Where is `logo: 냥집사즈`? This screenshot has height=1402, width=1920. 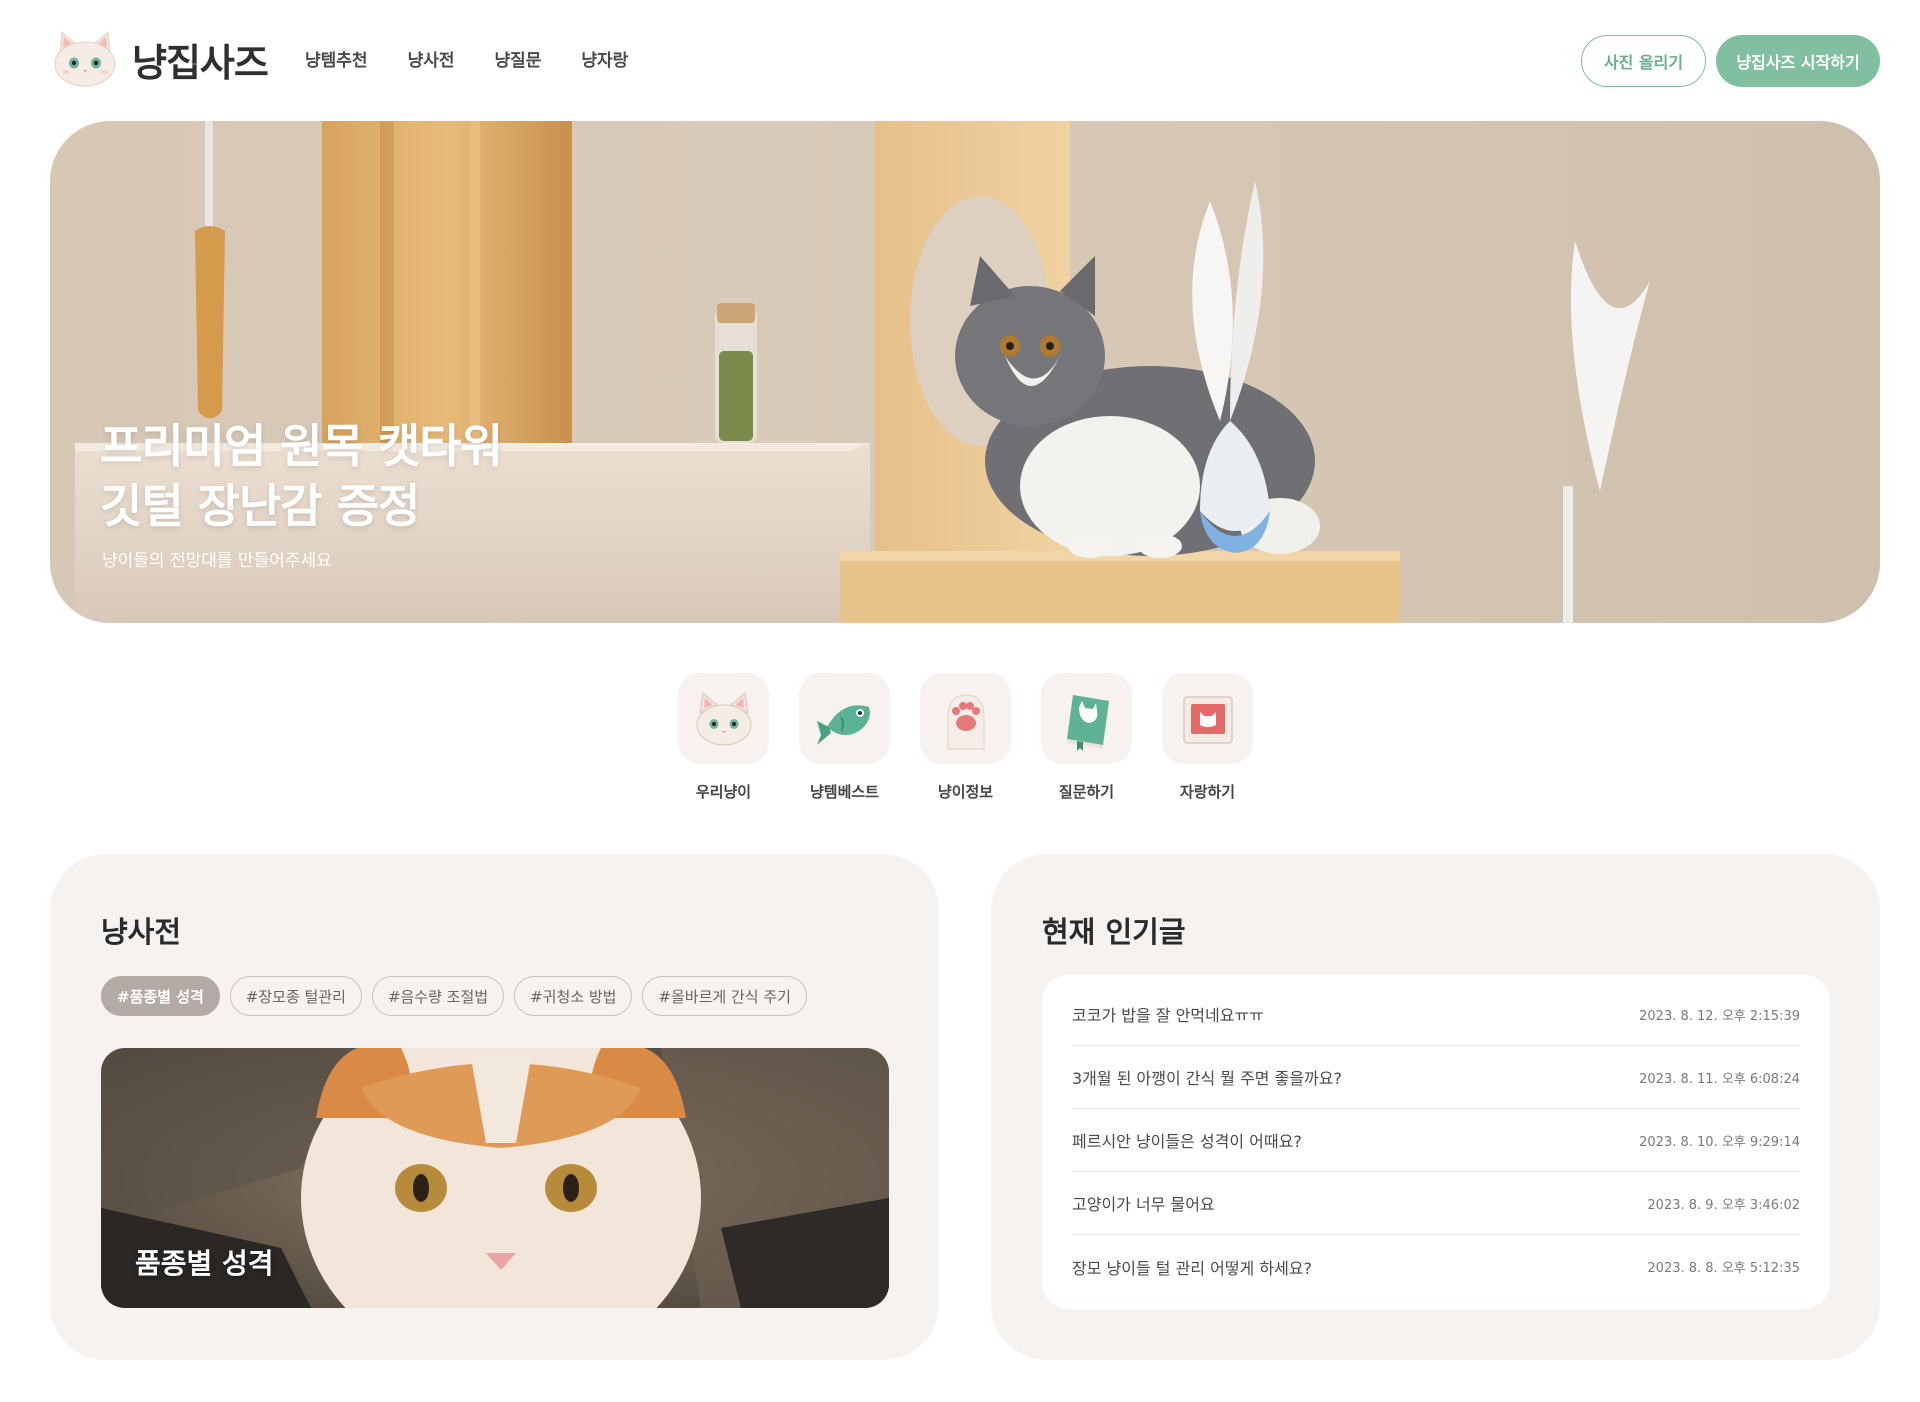 logo: 냥집사즈 is located at coordinates (160, 59).